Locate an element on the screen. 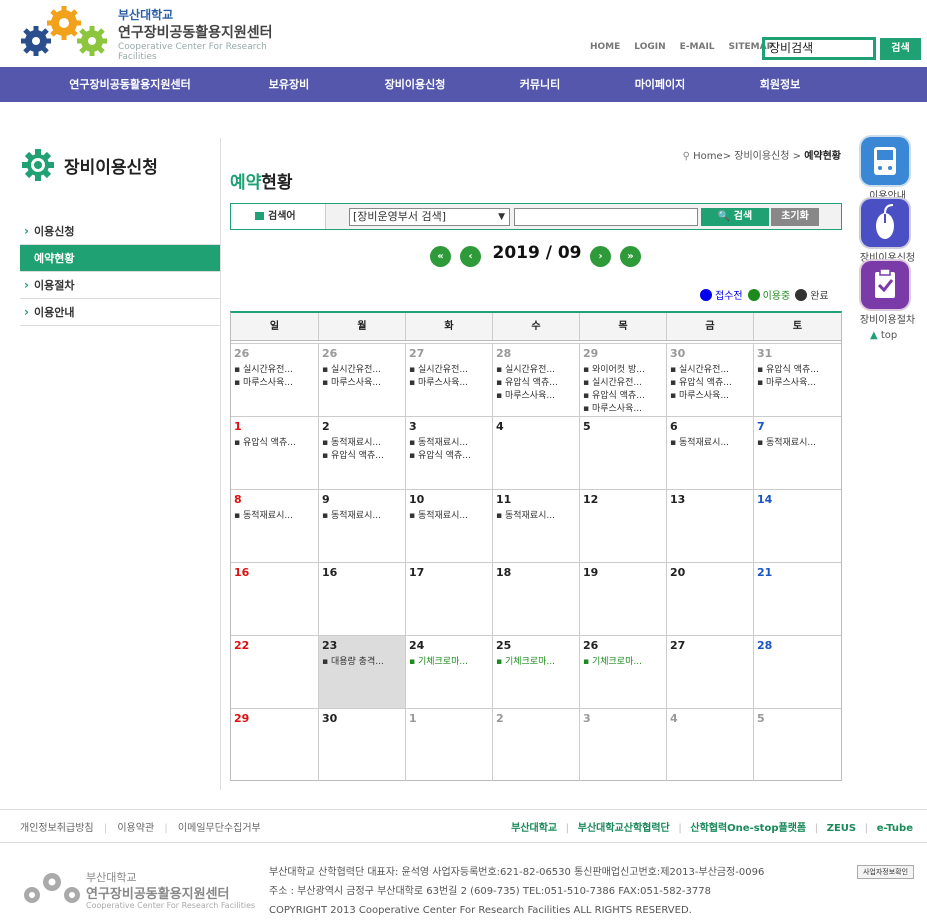  calendar-day-cell: 21 is located at coordinates (797, 598).